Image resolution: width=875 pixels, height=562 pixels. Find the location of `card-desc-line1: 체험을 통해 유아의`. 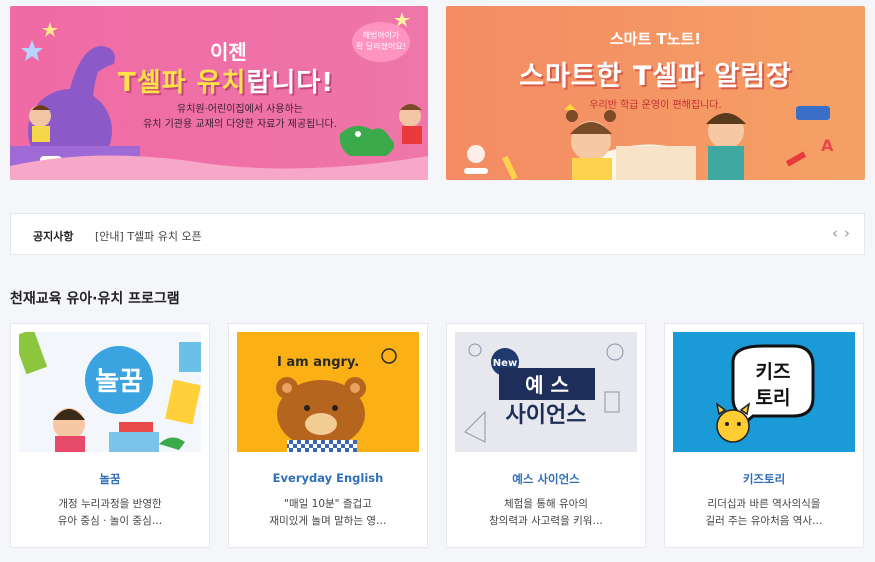

card-desc-line1: 체험을 통해 유아의 is located at coordinates (546, 504).